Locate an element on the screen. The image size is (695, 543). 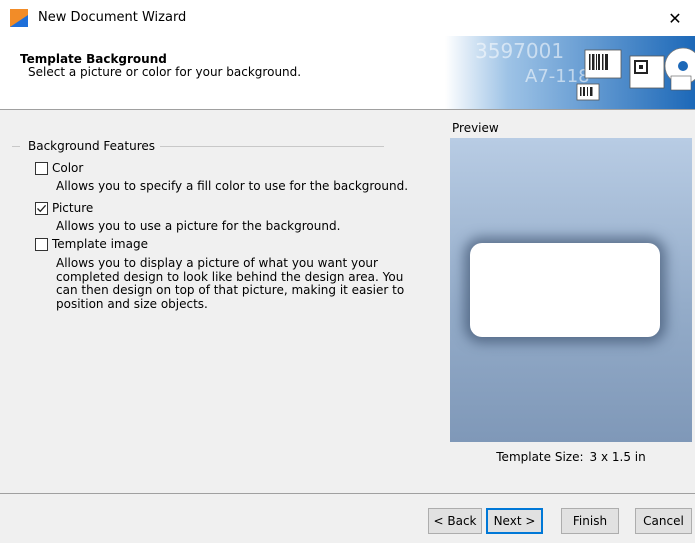
color-label: Color is located at coordinates (67, 168).